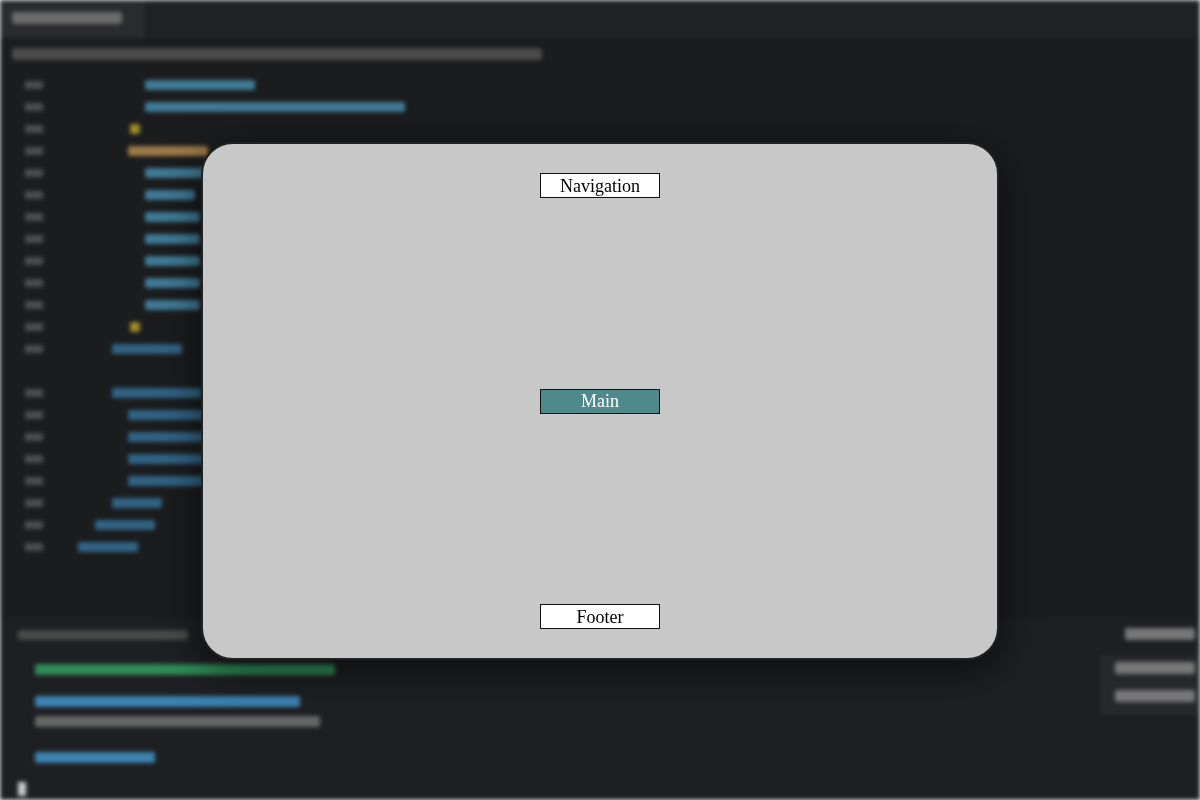  I want to click on layout-box: Main, so click(600, 401).